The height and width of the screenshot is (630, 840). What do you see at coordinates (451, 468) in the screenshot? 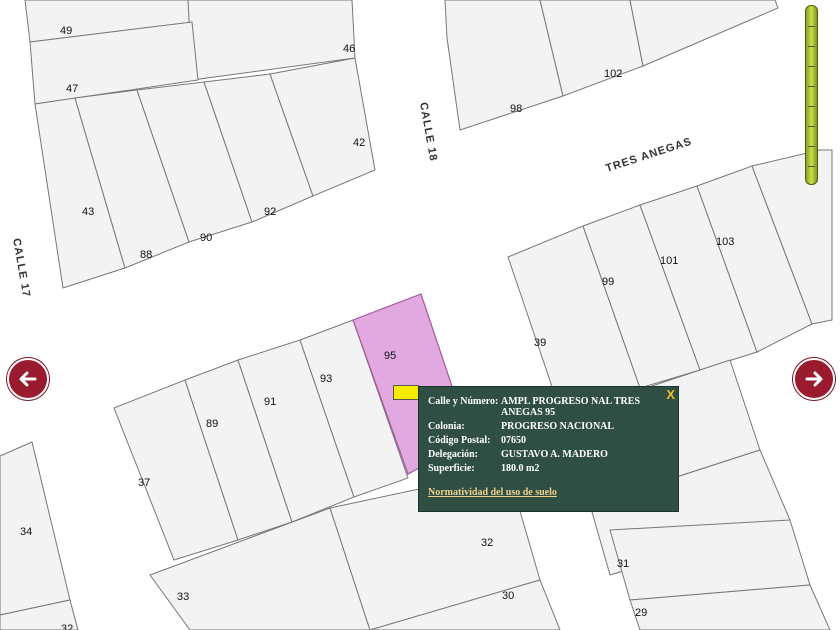
I see `info-key: Superficie:` at bounding box center [451, 468].